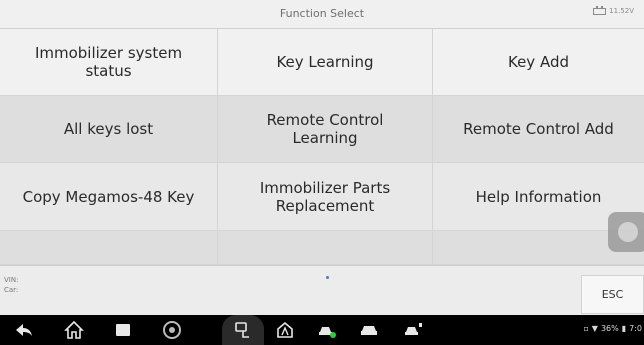  I want to click on function-immobilizer-parts-replacement: Immobilizer Parts Replacement, so click(325, 197).